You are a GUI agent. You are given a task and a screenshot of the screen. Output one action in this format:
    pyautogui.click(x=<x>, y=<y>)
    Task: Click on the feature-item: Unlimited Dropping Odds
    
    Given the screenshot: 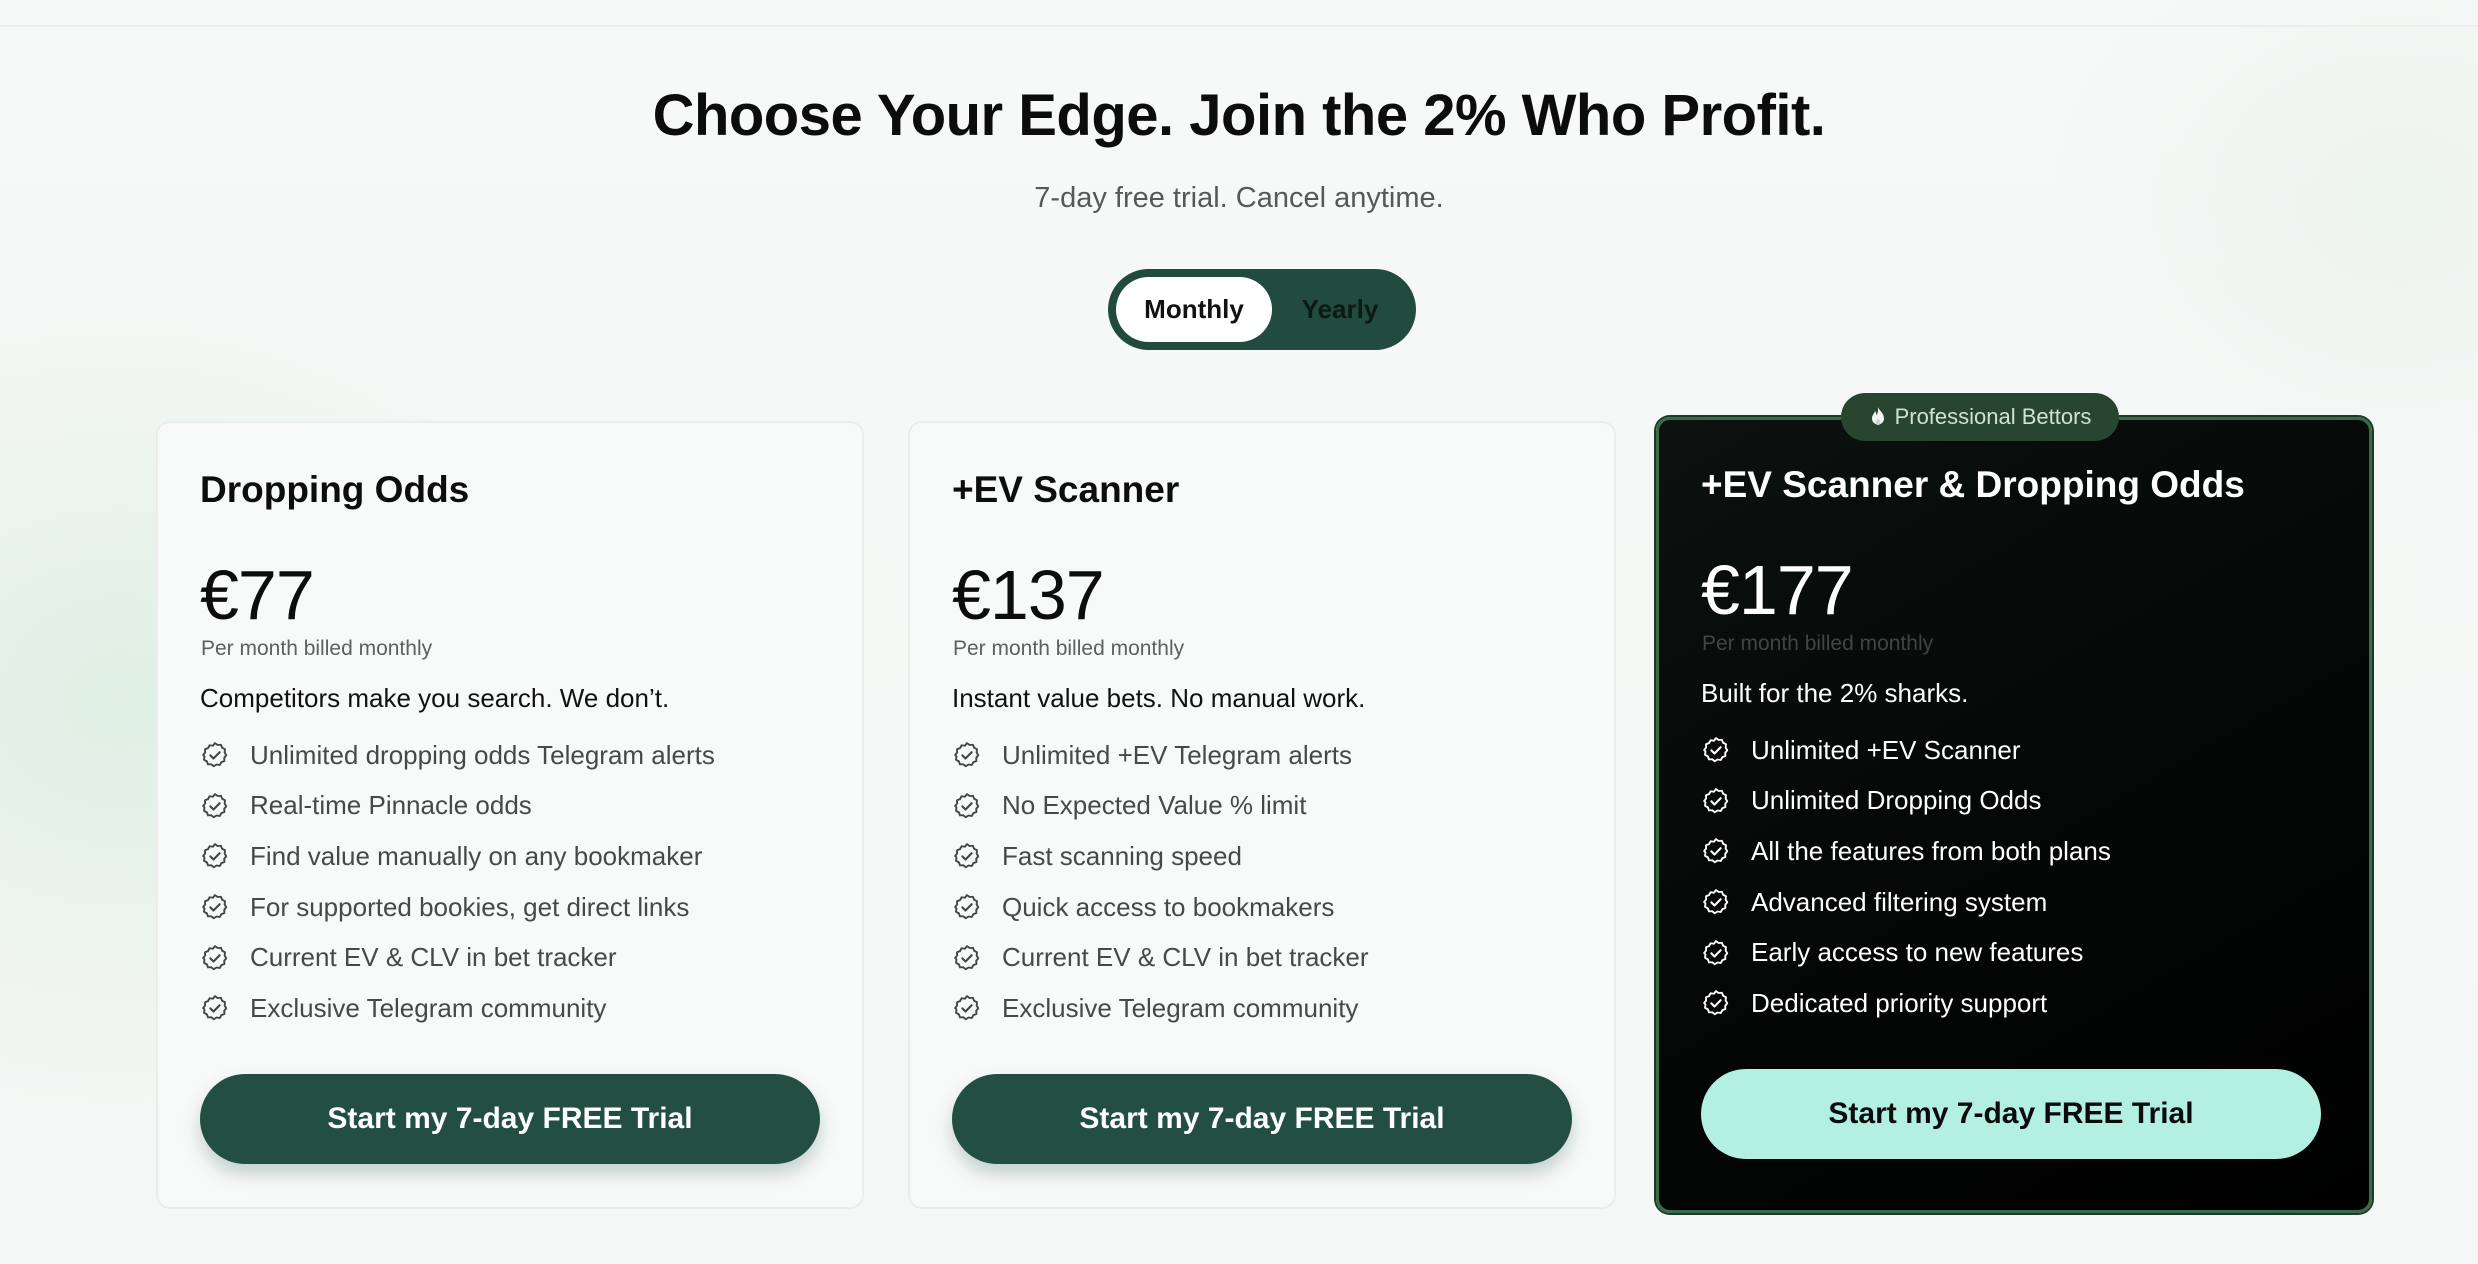 What is the action you would take?
    pyautogui.click(x=1906, y=801)
    